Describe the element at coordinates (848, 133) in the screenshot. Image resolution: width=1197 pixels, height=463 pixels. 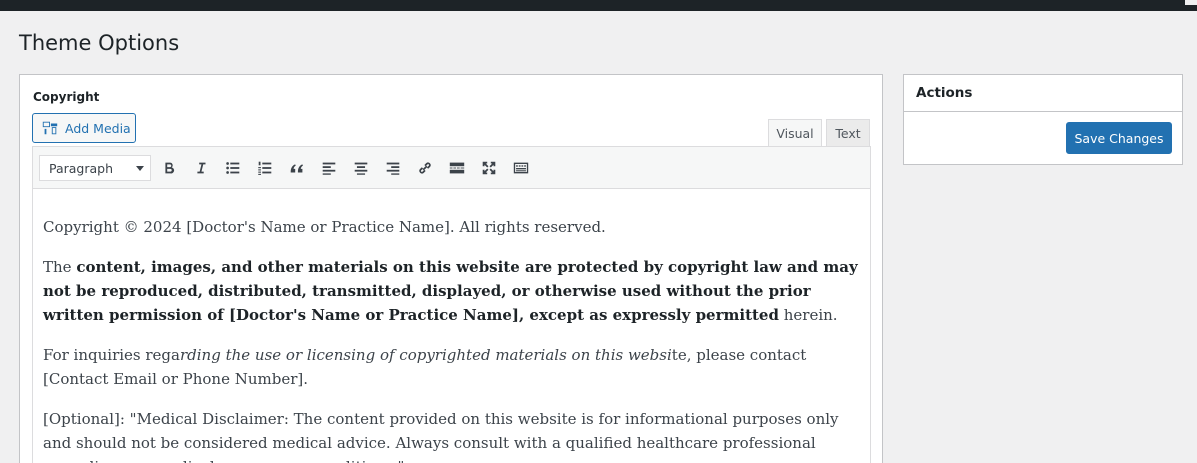
I see `tab-text: Text` at that location.